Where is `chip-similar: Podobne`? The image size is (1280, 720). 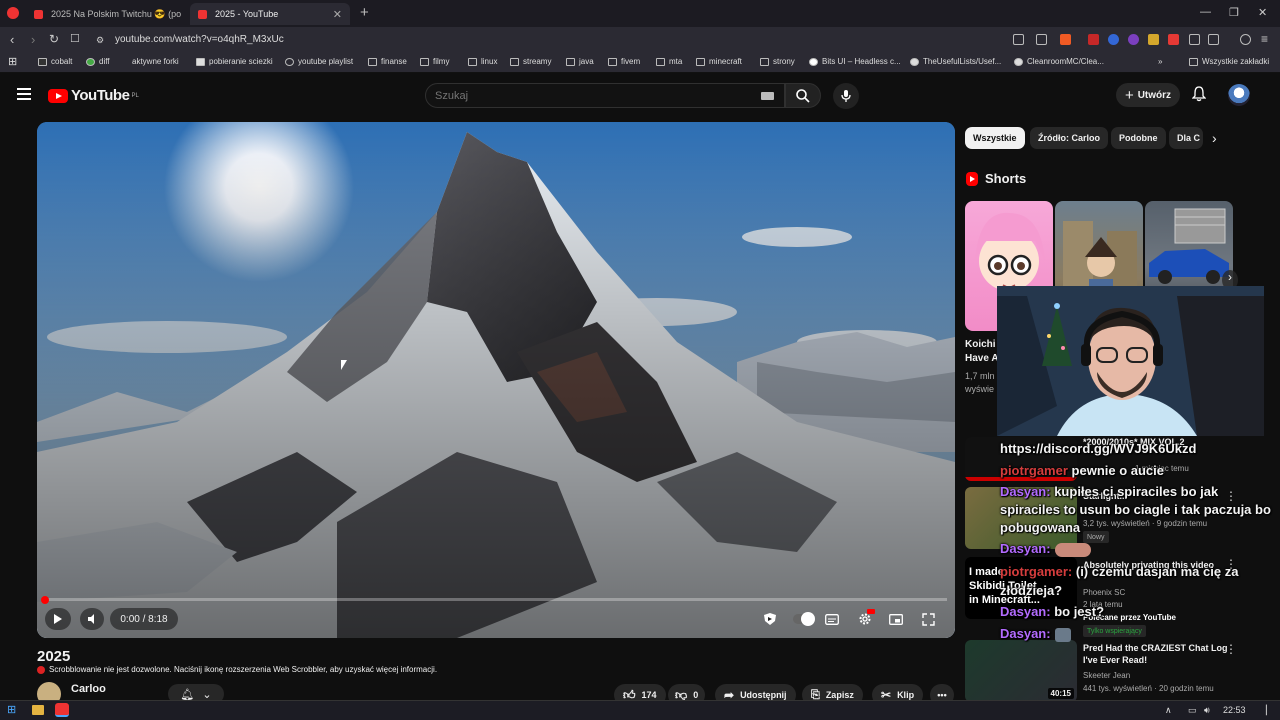
chip-similar: Podobne is located at coordinates (1138, 138).